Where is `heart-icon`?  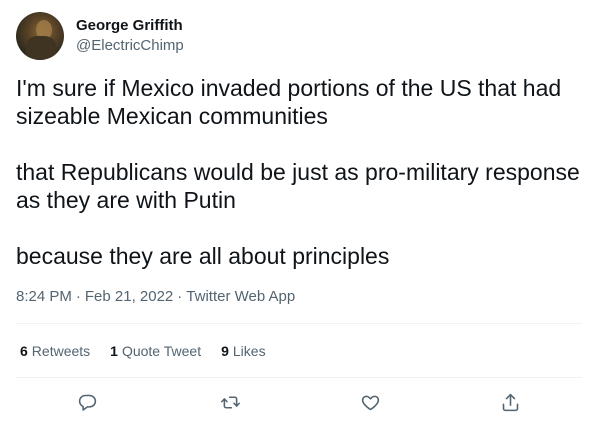 heart-icon is located at coordinates (370, 402).